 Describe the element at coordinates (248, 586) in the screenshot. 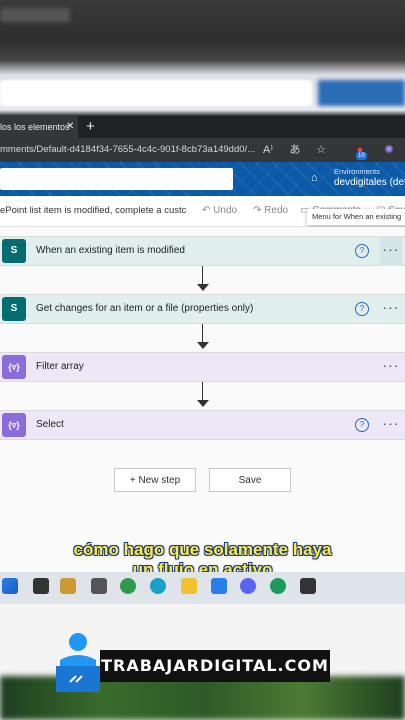

I see `discord-icon` at that location.